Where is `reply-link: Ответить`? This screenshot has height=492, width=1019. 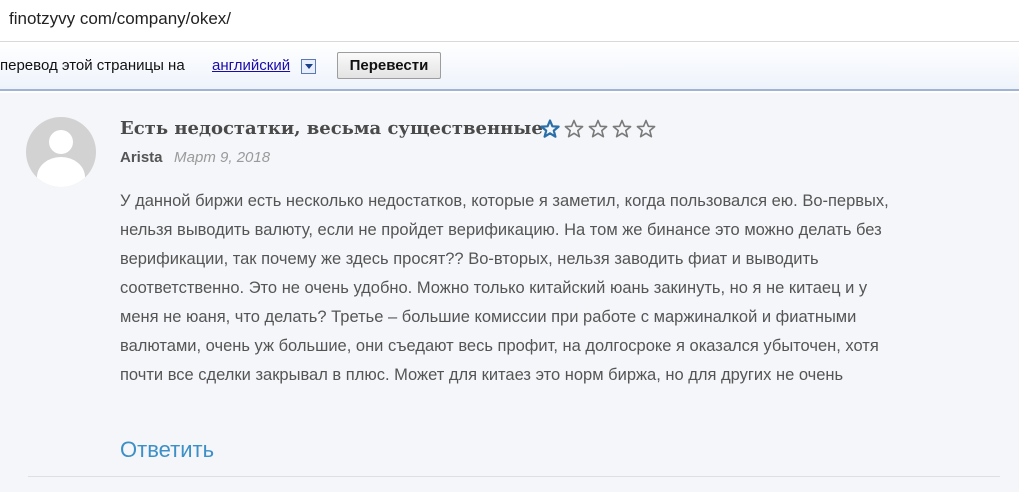 reply-link: Ответить is located at coordinates (167, 450).